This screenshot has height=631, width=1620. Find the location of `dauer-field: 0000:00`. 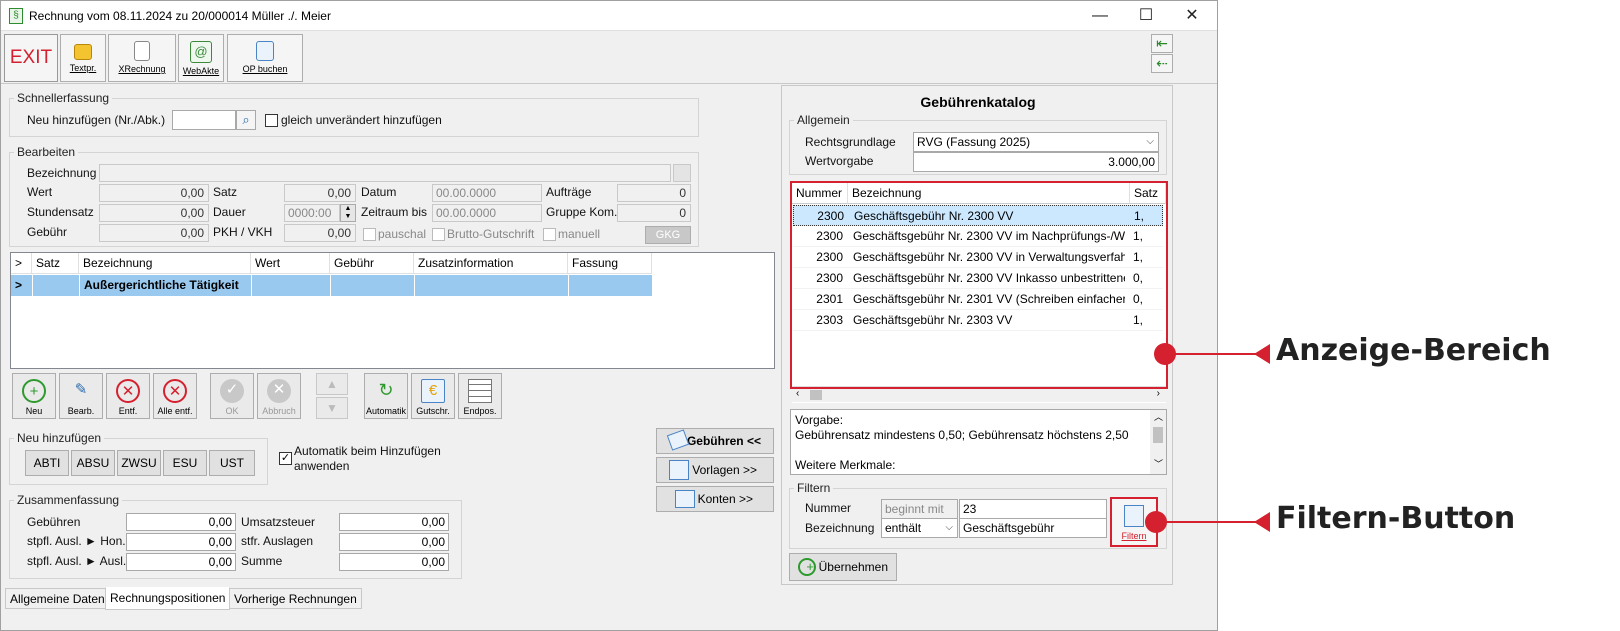

dauer-field: 0000:00 is located at coordinates (312, 213).